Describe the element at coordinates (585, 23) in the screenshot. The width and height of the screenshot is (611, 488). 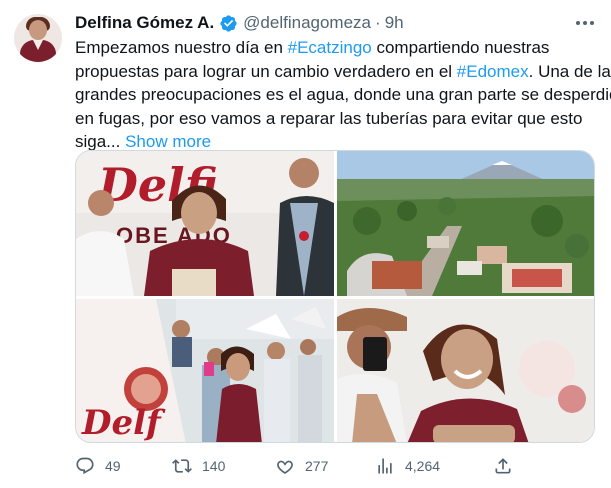
I see `more-options-icon` at that location.